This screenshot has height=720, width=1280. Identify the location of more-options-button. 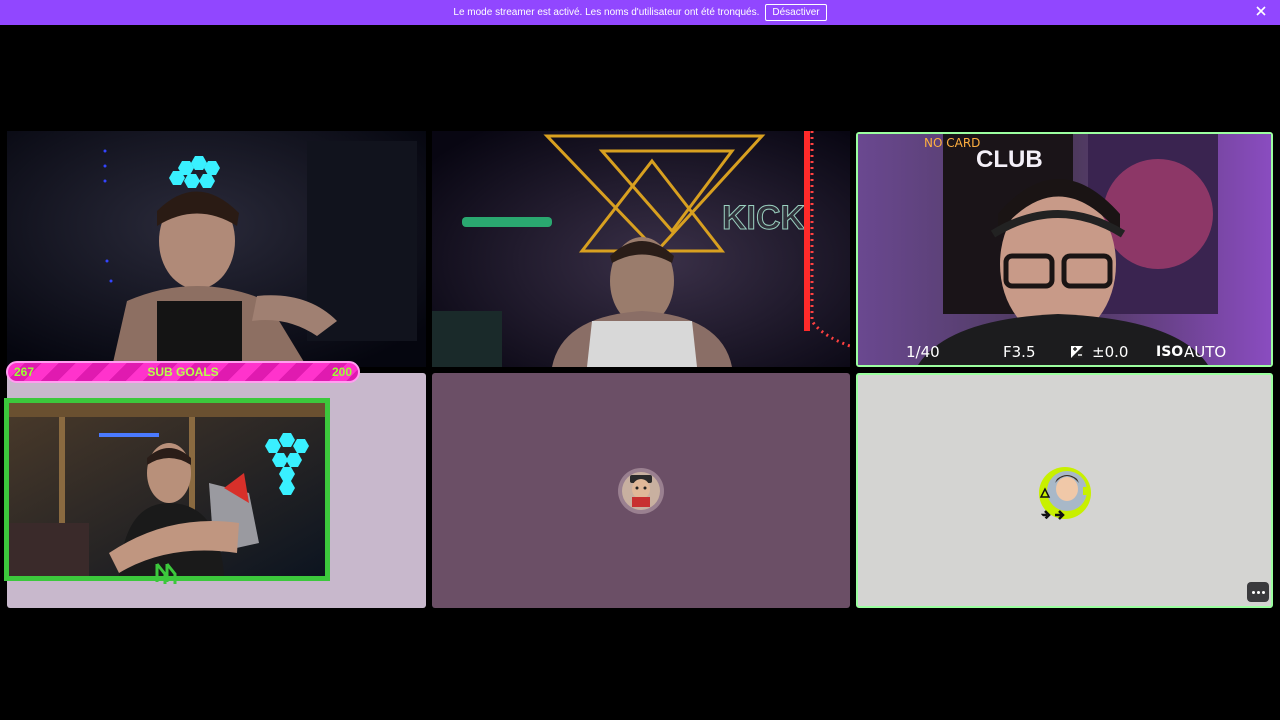
(1258, 592).